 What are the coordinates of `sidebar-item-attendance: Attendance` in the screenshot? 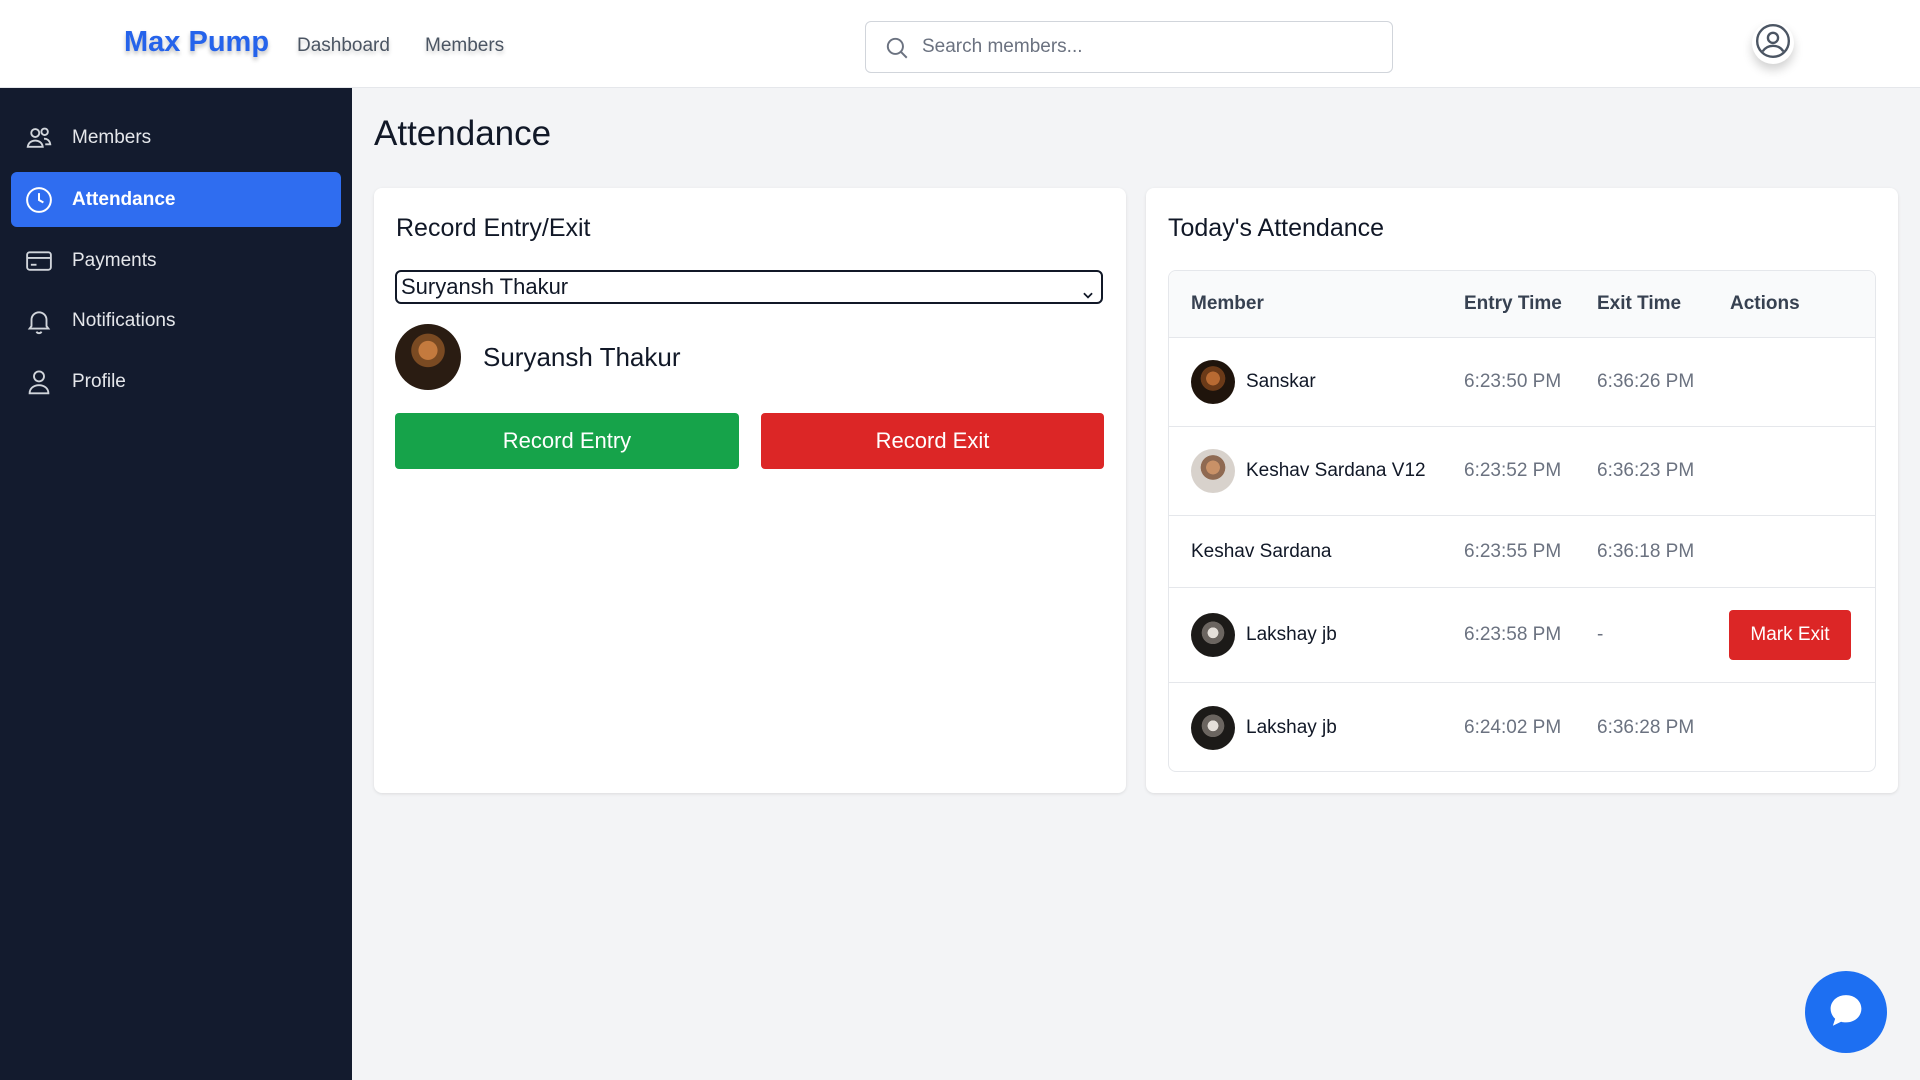 It's located at (176, 199).